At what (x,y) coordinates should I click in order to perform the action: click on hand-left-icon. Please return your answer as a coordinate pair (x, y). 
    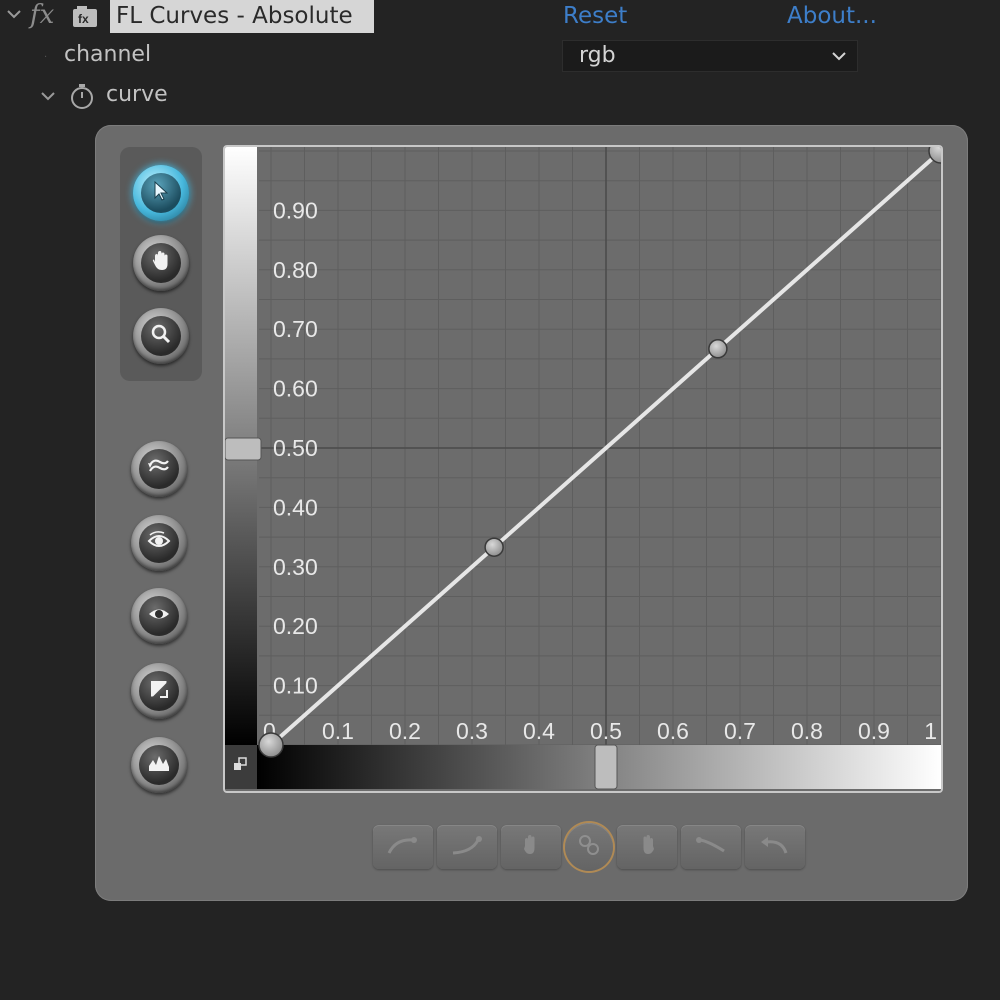
    Looking at the image, I should click on (531, 847).